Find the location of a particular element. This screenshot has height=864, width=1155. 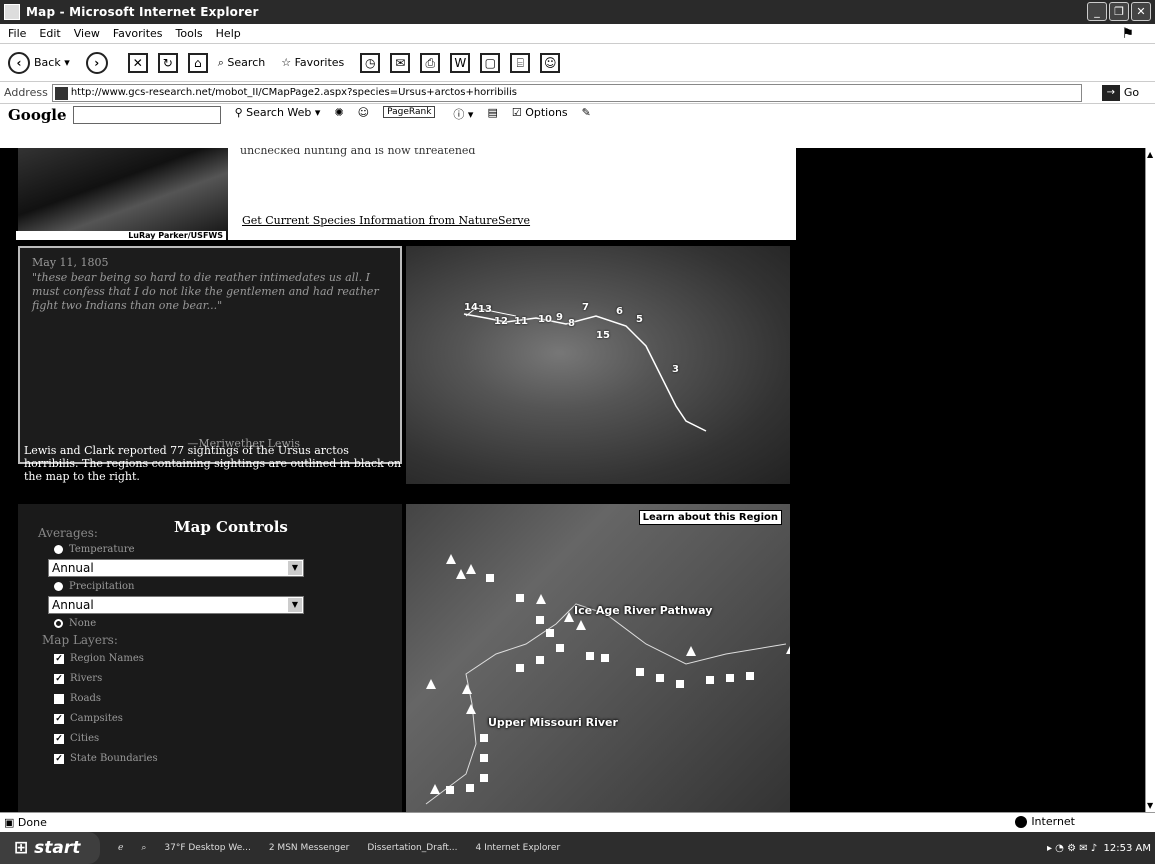

precipitation-radio: Precipitation is located at coordinates (218, 586).